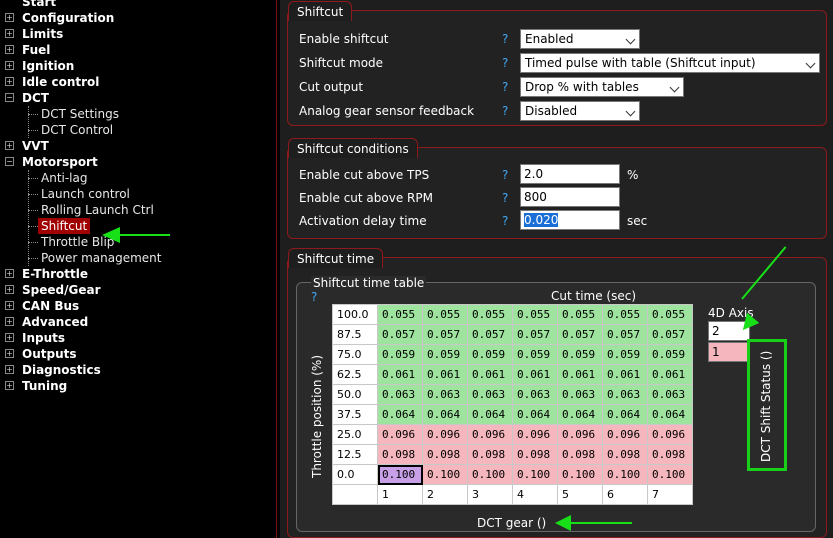 This screenshot has width=833, height=538. Describe the element at coordinates (570, 174) in the screenshot. I see `condition-row-input: 2.0` at that location.